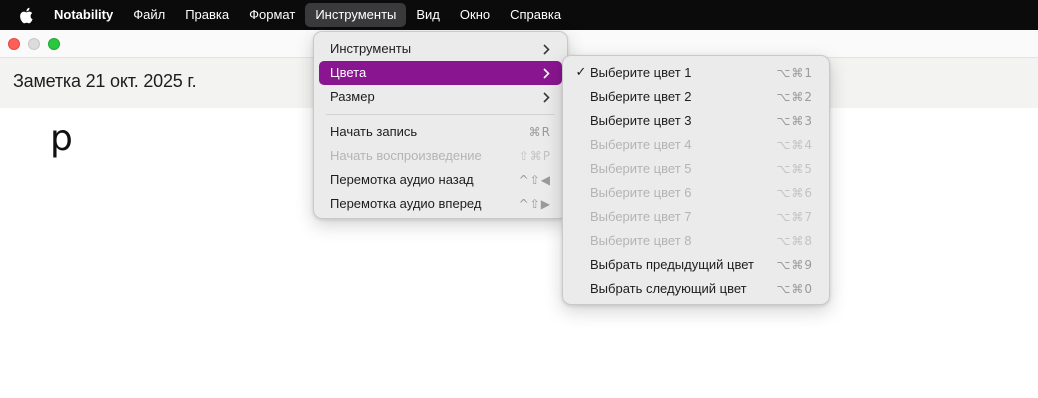 Image resolution: width=1038 pixels, height=398 pixels. Describe the element at coordinates (406, 203) in the screenshot. I see `menu-item-label: Перемотка аудио вперед` at that location.